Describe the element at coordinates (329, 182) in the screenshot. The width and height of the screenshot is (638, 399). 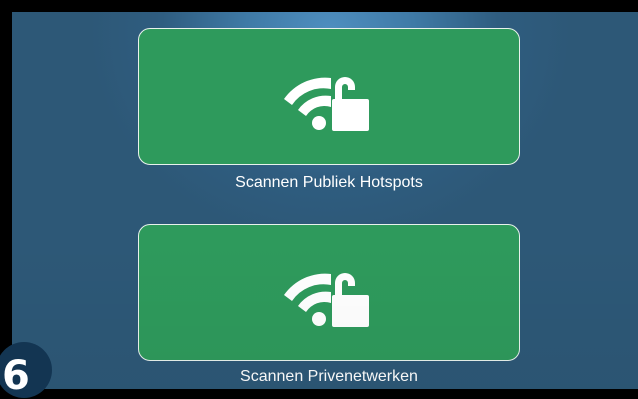
I see `scan-public-hotspots-label: Scannen Publiek Hotspots` at that location.